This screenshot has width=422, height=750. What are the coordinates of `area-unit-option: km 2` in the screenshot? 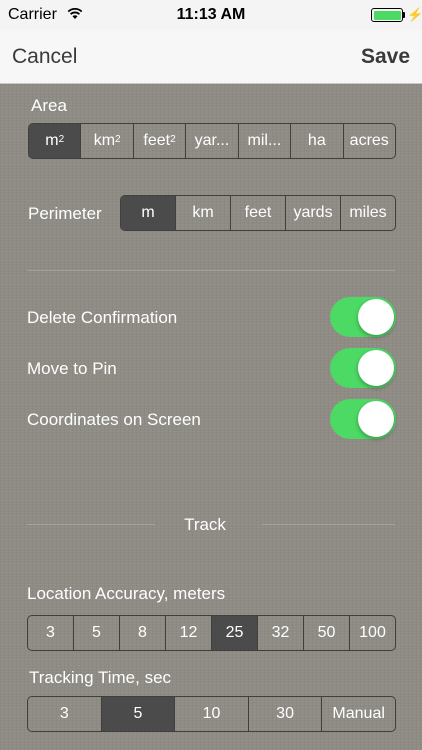 It's located at (106, 141).